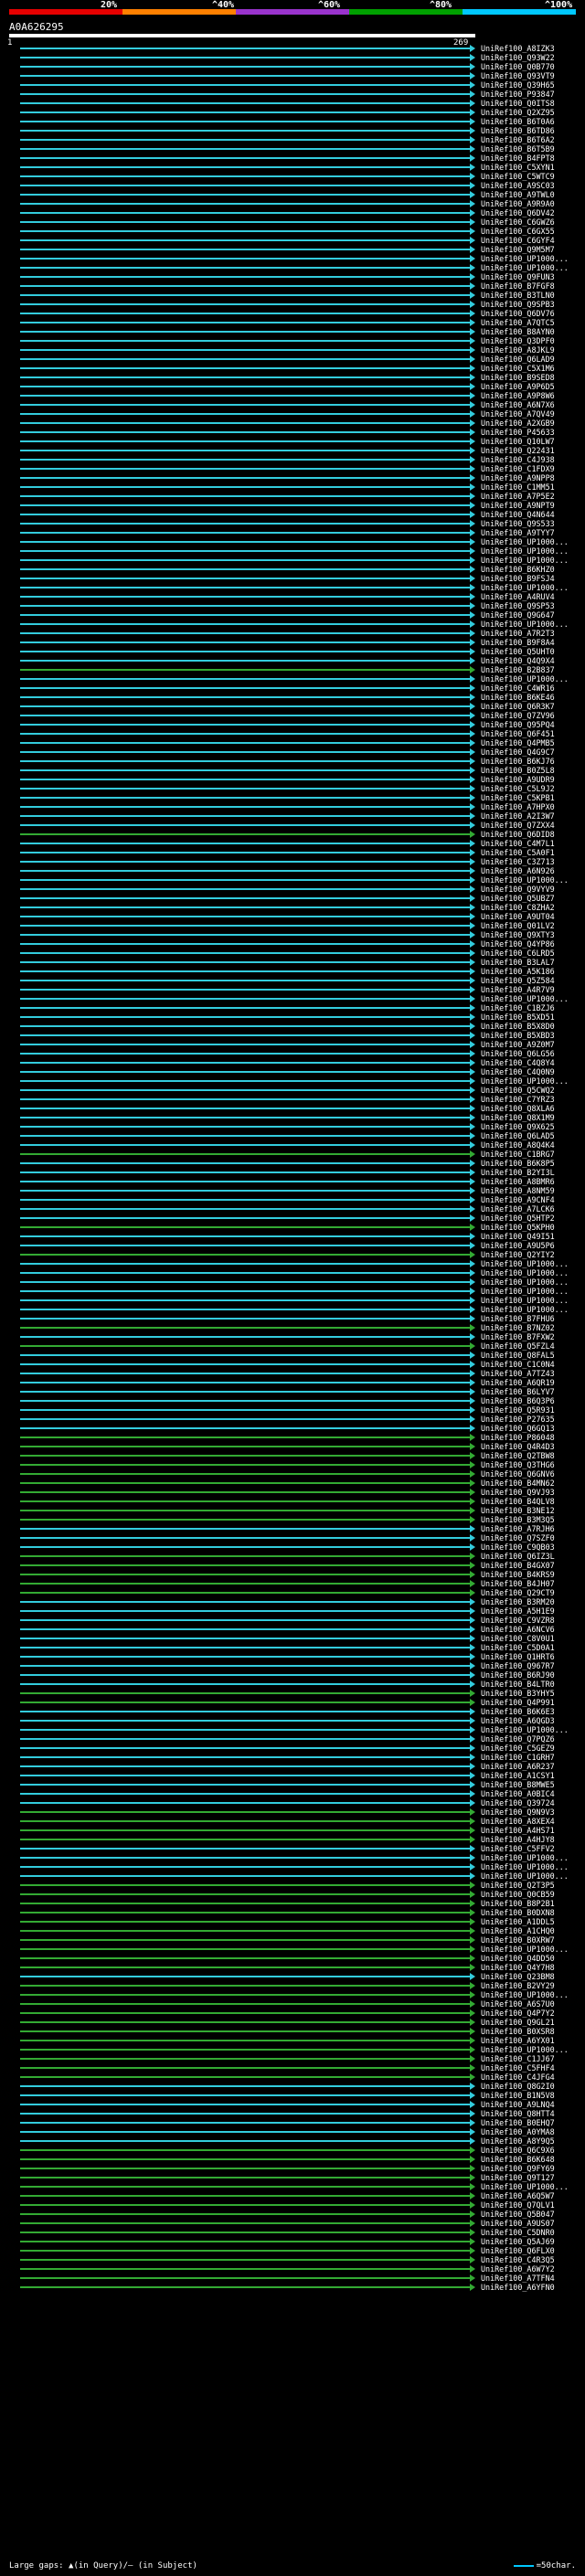 Image resolution: width=585 pixels, height=2576 pixels. What do you see at coordinates (518, 1656) in the screenshot?
I see `hit-label: UniRef100_Q1HRT6` at bounding box center [518, 1656].